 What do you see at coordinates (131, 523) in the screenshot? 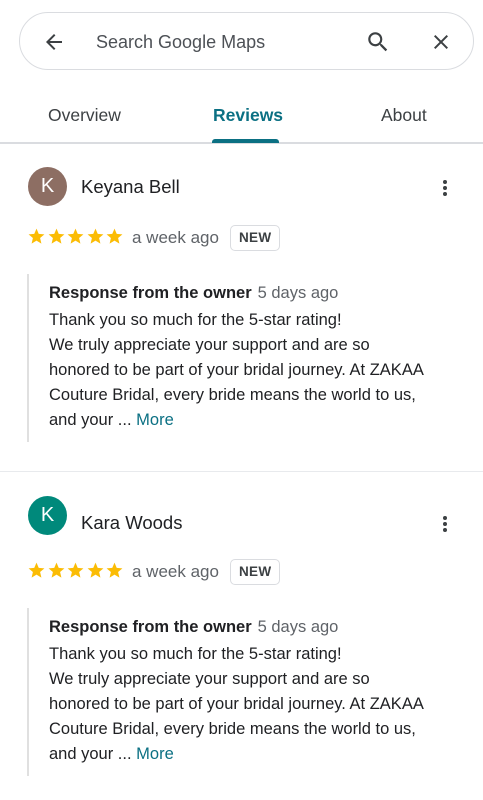
I see `reviewer-name: Kara Woods` at bounding box center [131, 523].